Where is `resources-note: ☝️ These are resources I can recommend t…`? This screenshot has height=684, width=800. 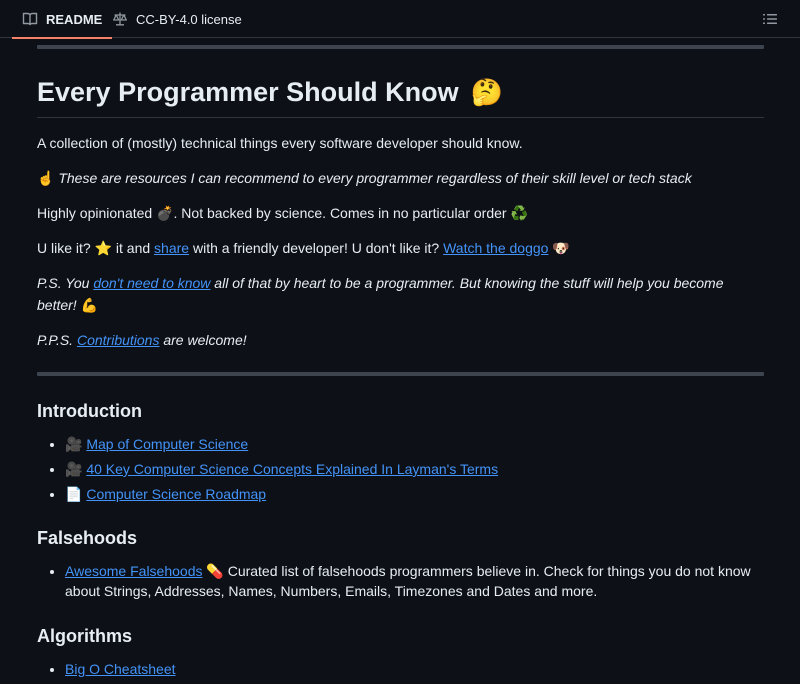 resources-note: ☝️ These are resources I can recommend t… is located at coordinates (400, 178).